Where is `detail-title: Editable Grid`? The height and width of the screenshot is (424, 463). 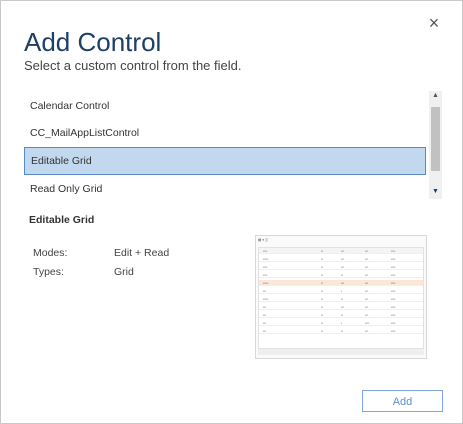 detail-title: Editable Grid is located at coordinates (62, 220).